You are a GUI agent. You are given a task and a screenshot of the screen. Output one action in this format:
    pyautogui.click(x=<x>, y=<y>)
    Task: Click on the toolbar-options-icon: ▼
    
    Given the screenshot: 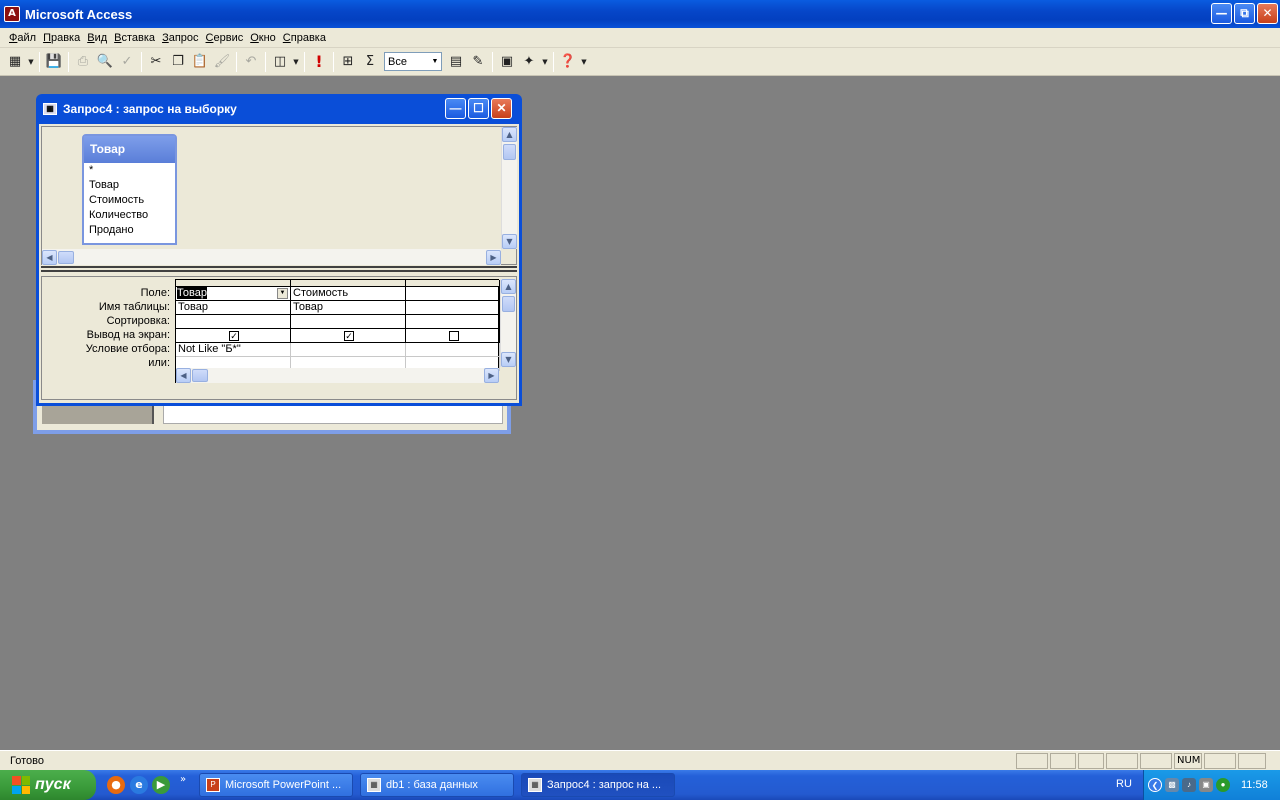 What is the action you would take?
    pyautogui.click(x=584, y=62)
    